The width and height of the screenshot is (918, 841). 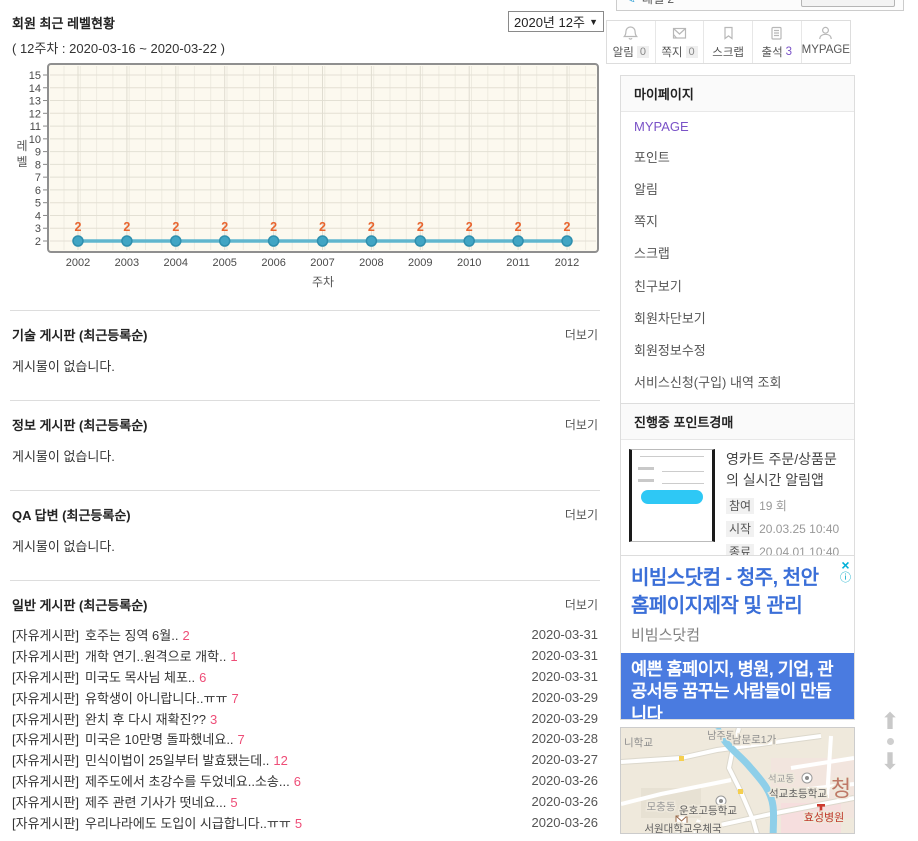 I want to click on quickbar: 알림 0 쪽지 0 스크랩출석 3 MYPAGE, so click(x=728, y=42).